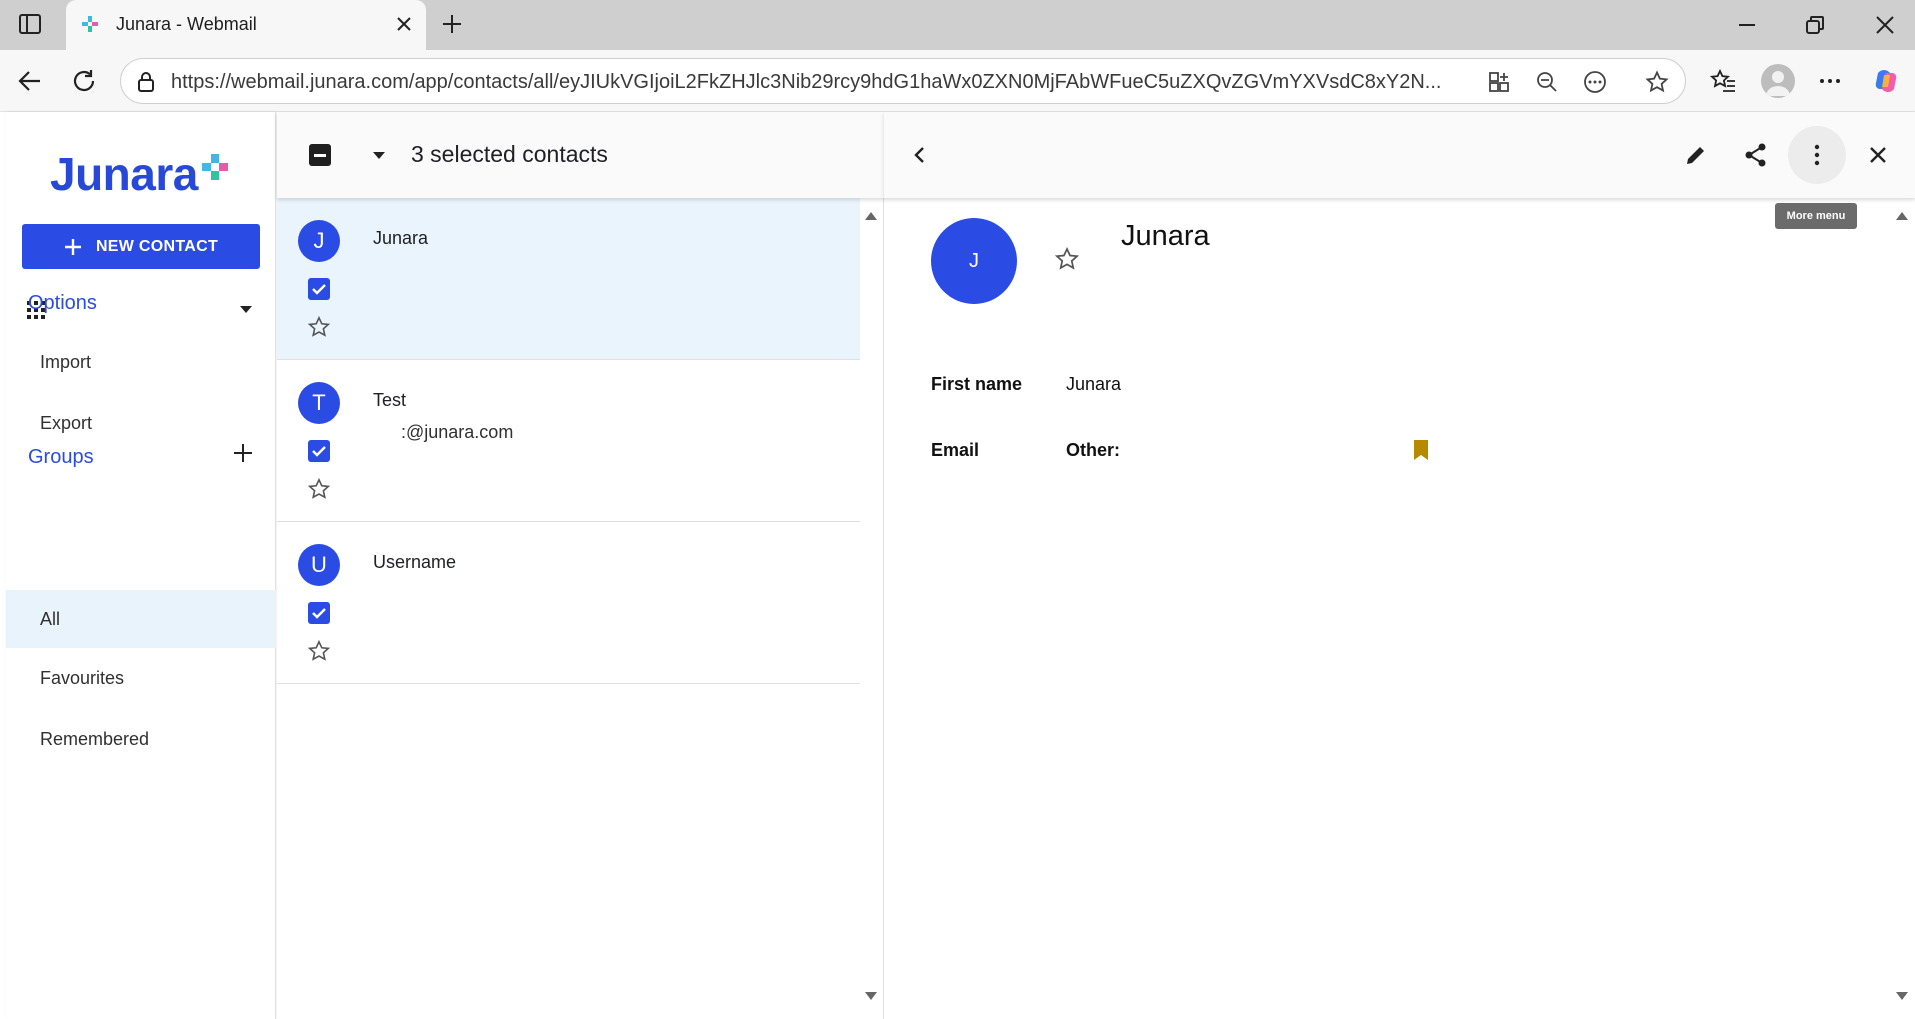 The width and height of the screenshot is (1915, 1019). What do you see at coordinates (243, 453) in the screenshot?
I see `add-group-icon` at bounding box center [243, 453].